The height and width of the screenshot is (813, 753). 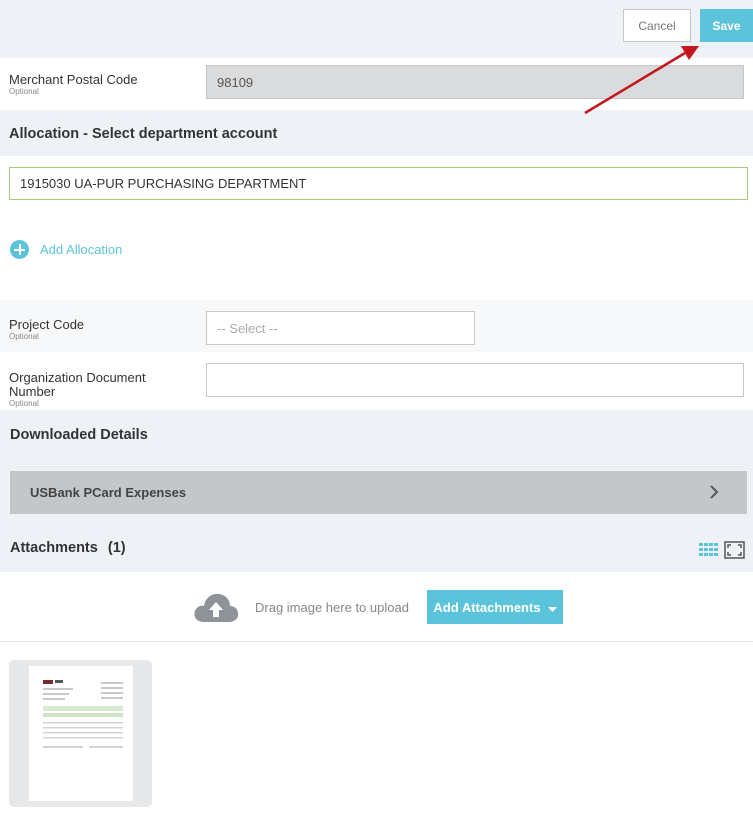 What do you see at coordinates (657, 25) in the screenshot?
I see `cancel-button: Cancel` at bounding box center [657, 25].